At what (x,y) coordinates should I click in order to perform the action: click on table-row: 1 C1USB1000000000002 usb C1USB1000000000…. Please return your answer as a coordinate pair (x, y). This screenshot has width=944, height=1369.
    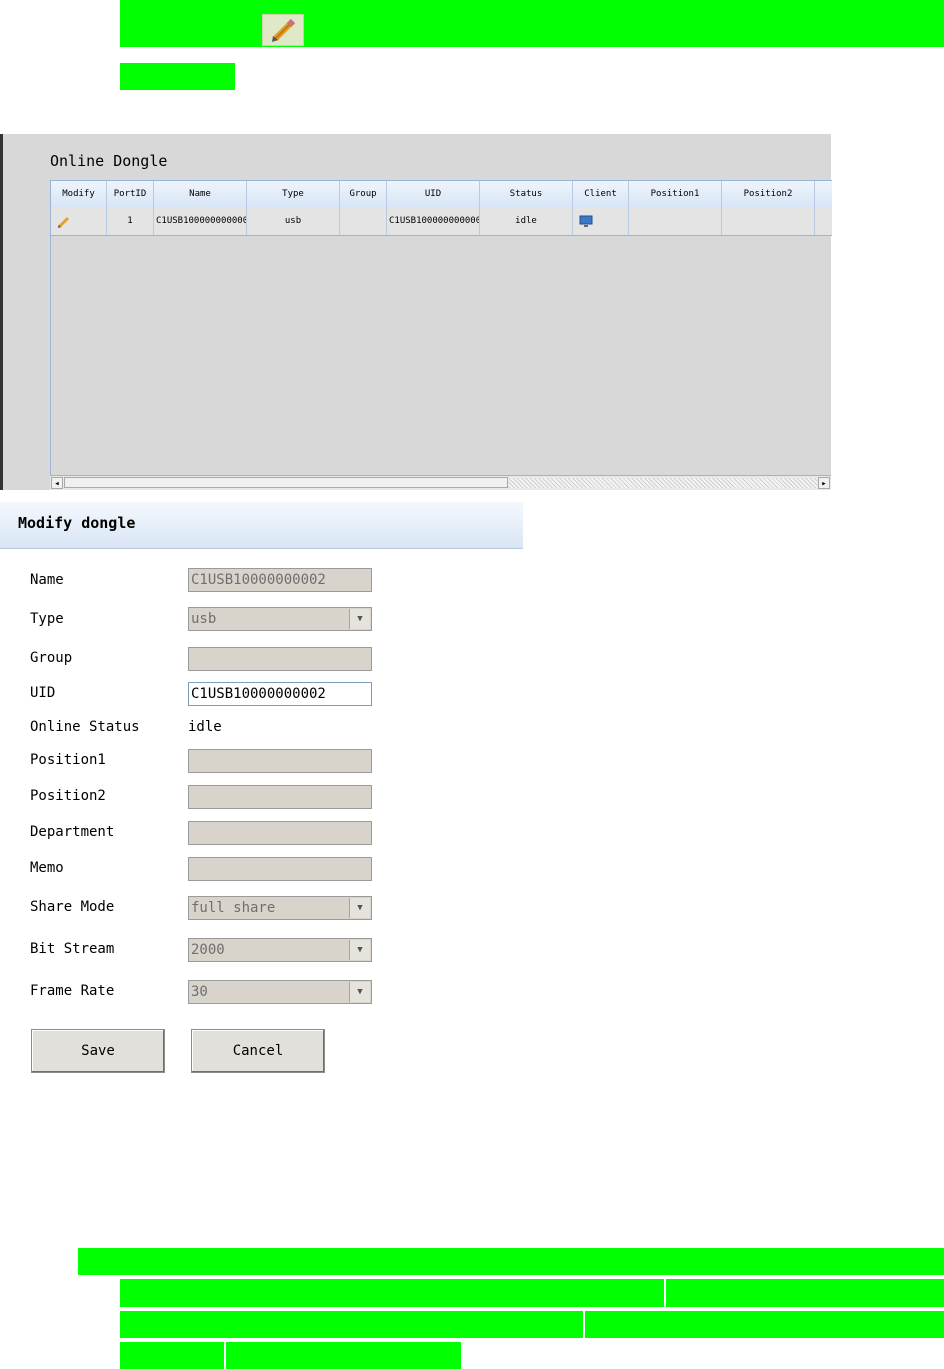
    Looking at the image, I should click on (441, 222).